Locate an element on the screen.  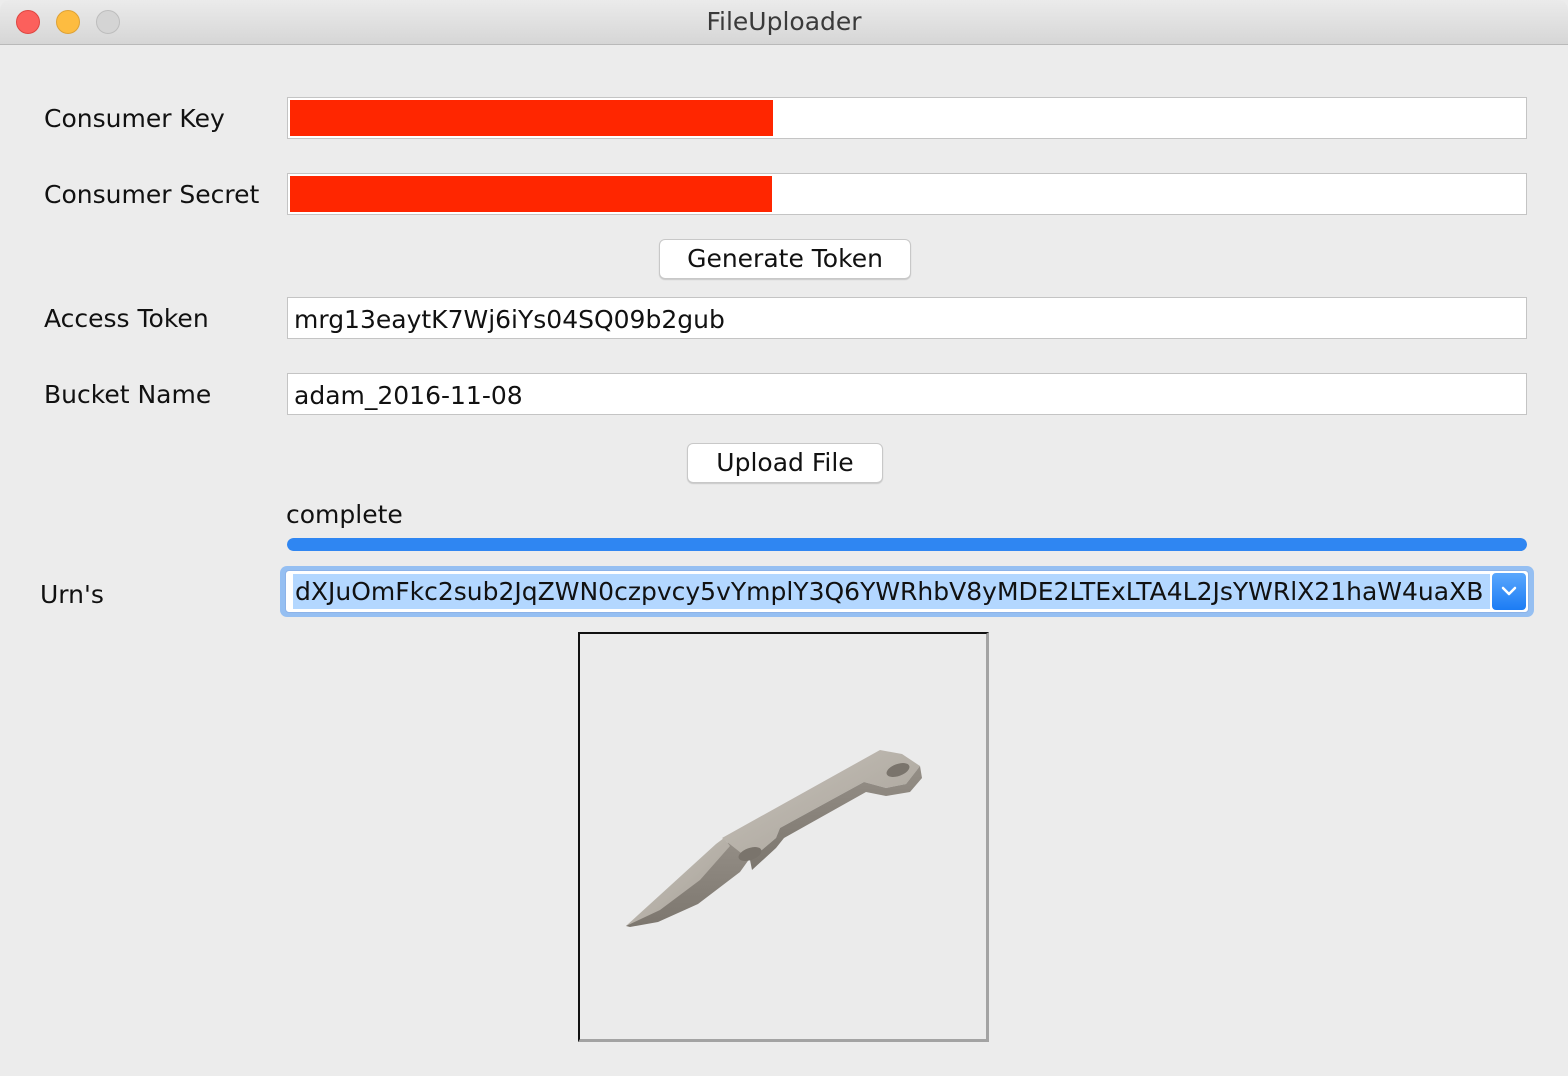
model-viewer is located at coordinates (783, 837).